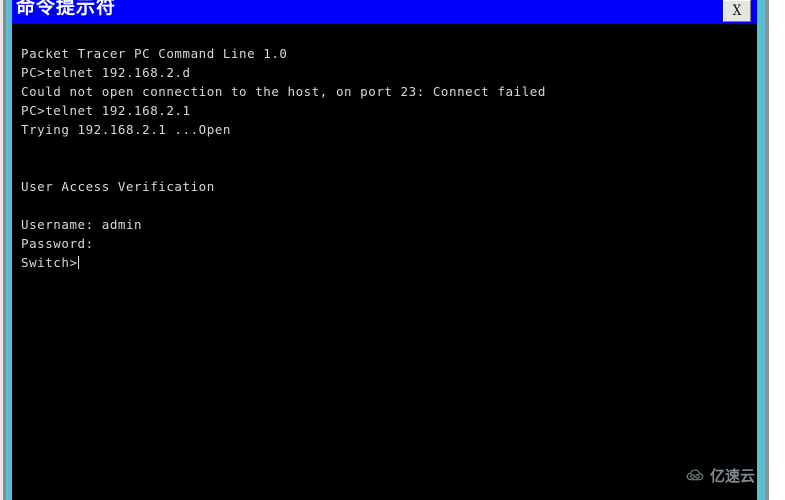 Image resolution: width=785 pixels, height=500 pixels. What do you see at coordinates (49, 262) in the screenshot?
I see `terminal-prompt-text: Switch>` at bounding box center [49, 262].